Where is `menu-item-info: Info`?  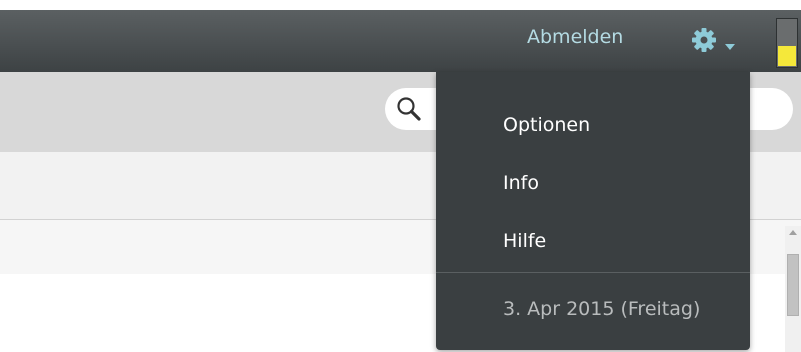 menu-item-info: Info is located at coordinates (593, 185).